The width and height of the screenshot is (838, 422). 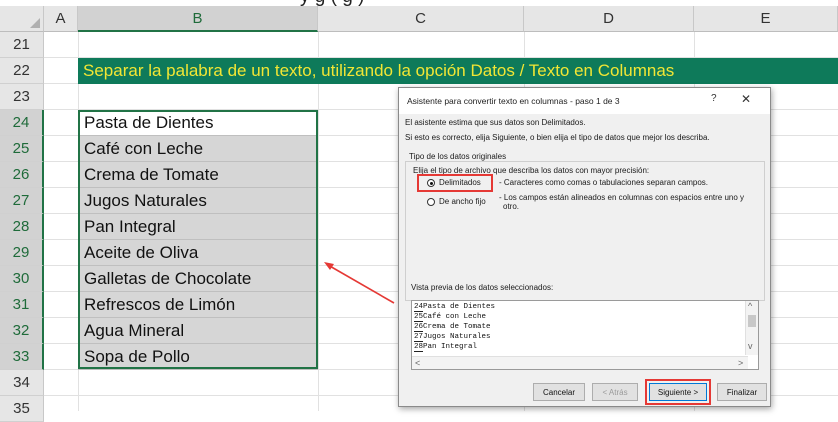 I want to click on preview-label: Vista previa de los datos seleccionados:, so click(x=482, y=287).